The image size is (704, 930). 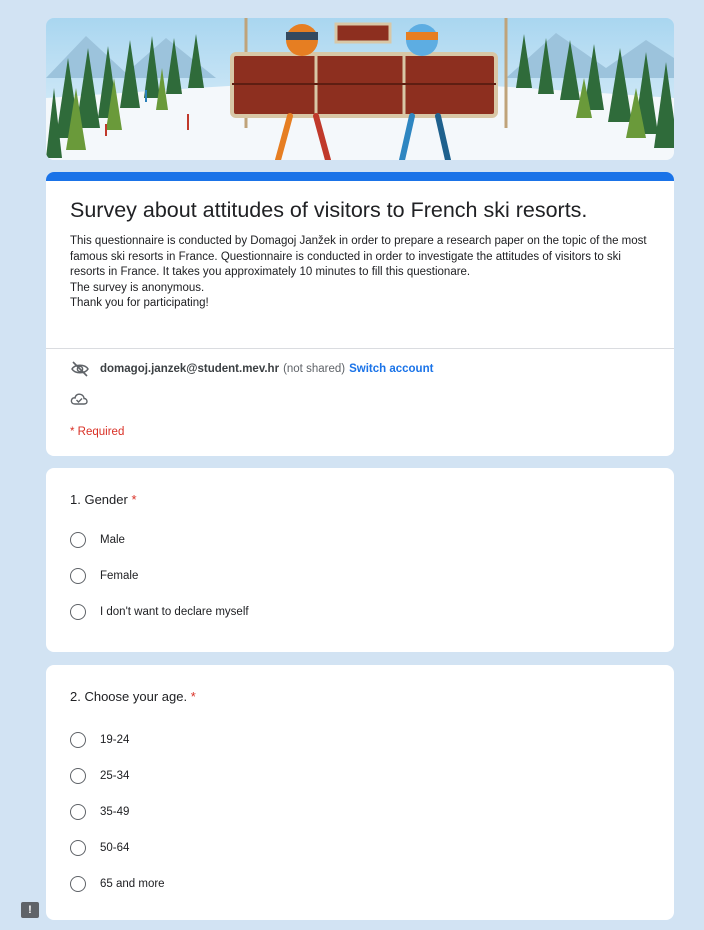 I want to click on eye-off-icon, so click(x=80, y=369).